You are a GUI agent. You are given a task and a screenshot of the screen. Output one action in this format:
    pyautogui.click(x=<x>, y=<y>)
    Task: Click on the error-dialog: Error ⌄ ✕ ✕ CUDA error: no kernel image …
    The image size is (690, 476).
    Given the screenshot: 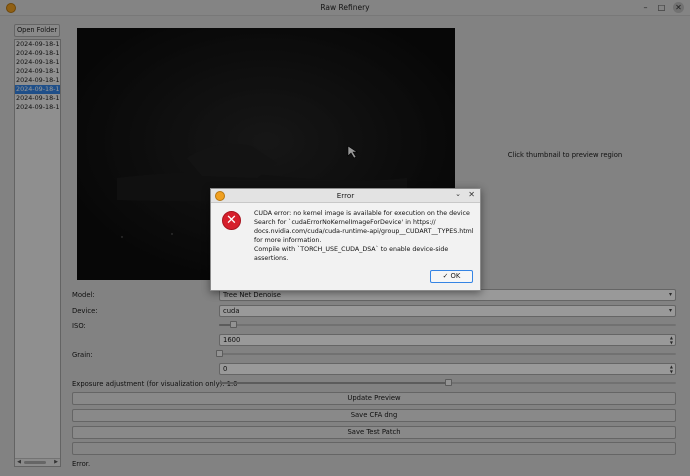 What is the action you would take?
    pyautogui.click(x=345, y=239)
    